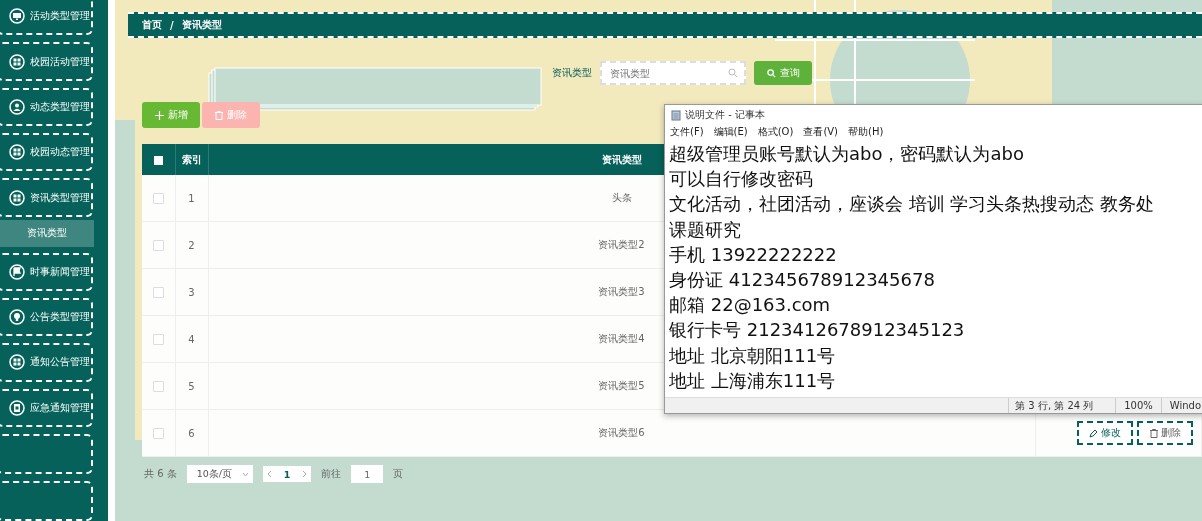 This screenshot has height=521, width=1202. Describe the element at coordinates (305, 474) in the screenshot. I see `next-page-icon` at that location.